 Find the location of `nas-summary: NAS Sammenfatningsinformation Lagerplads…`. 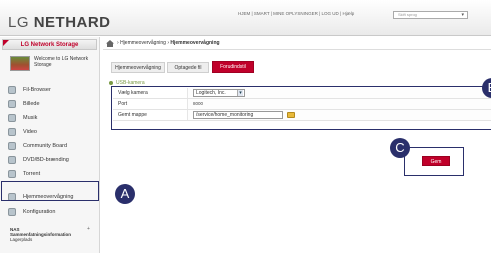

nas-summary: NAS Sammenfatningsinformation Lagerplads… is located at coordinates (50, 235).